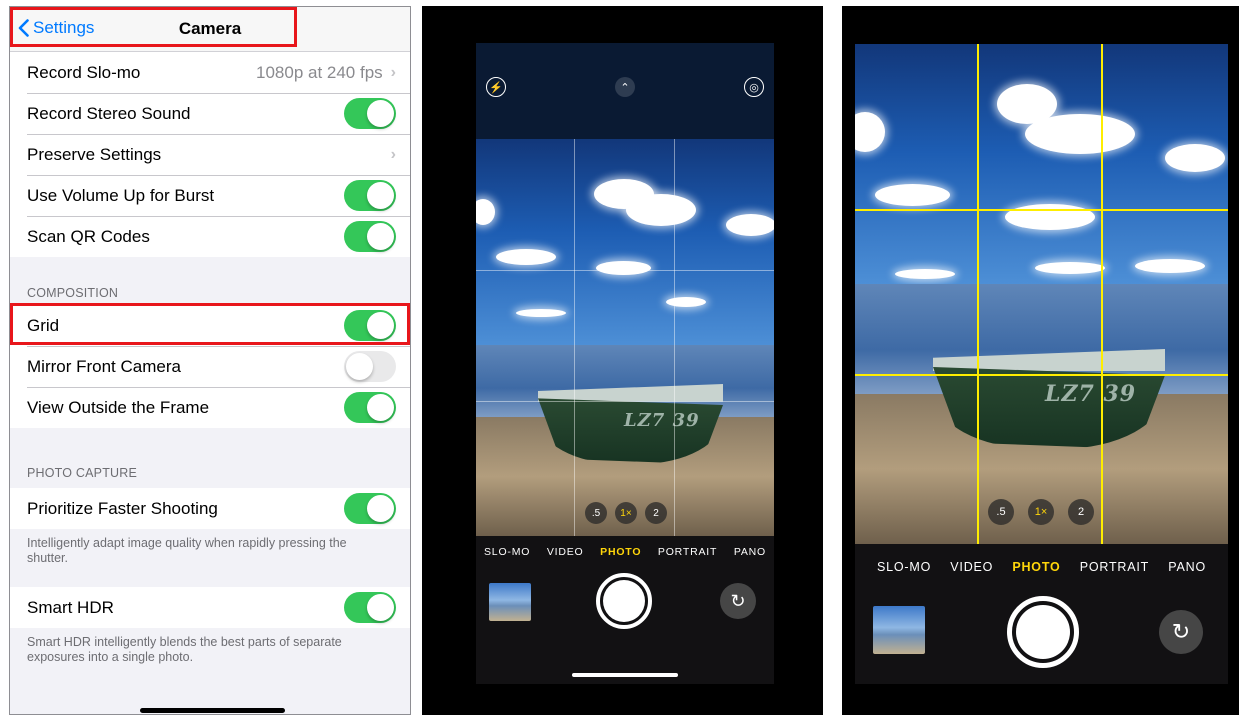 This screenshot has height=715, width=1239. Describe the element at coordinates (104, 366) in the screenshot. I see `row-label: Mirror Front Camera` at that location.